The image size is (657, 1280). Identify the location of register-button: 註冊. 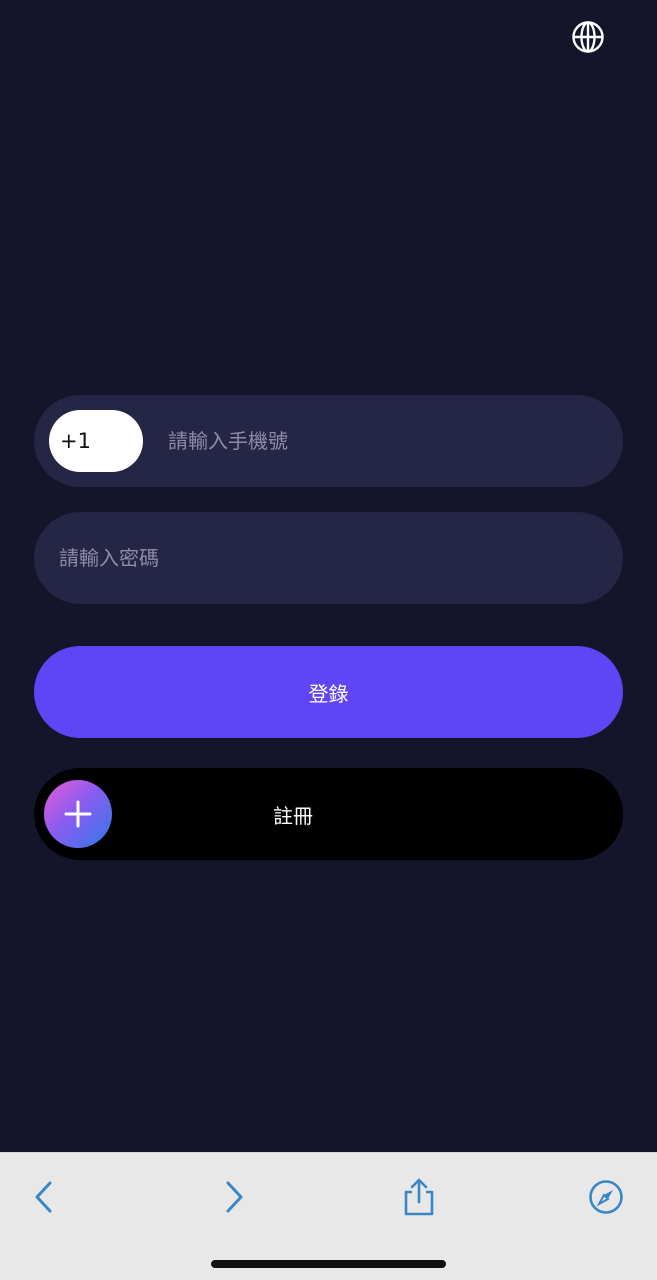
(328, 814).